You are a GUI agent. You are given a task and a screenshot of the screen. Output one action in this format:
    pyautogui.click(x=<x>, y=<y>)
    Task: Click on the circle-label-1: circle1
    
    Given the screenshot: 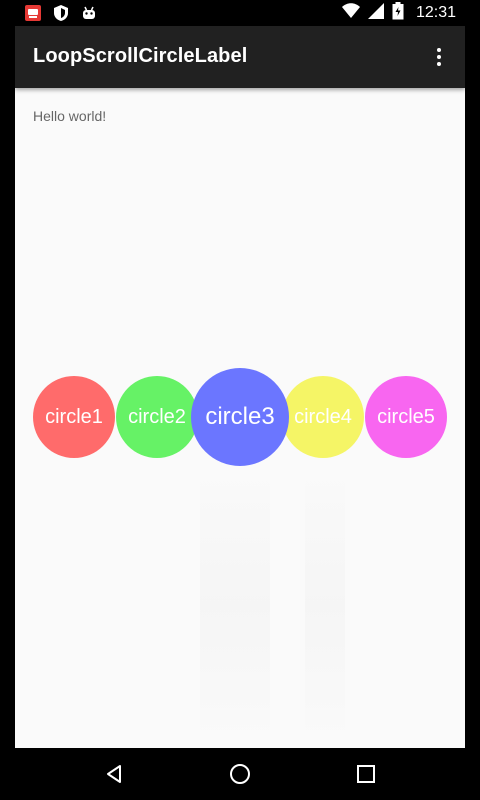 What is the action you would take?
    pyautogui.click(x=74, y=417)
    